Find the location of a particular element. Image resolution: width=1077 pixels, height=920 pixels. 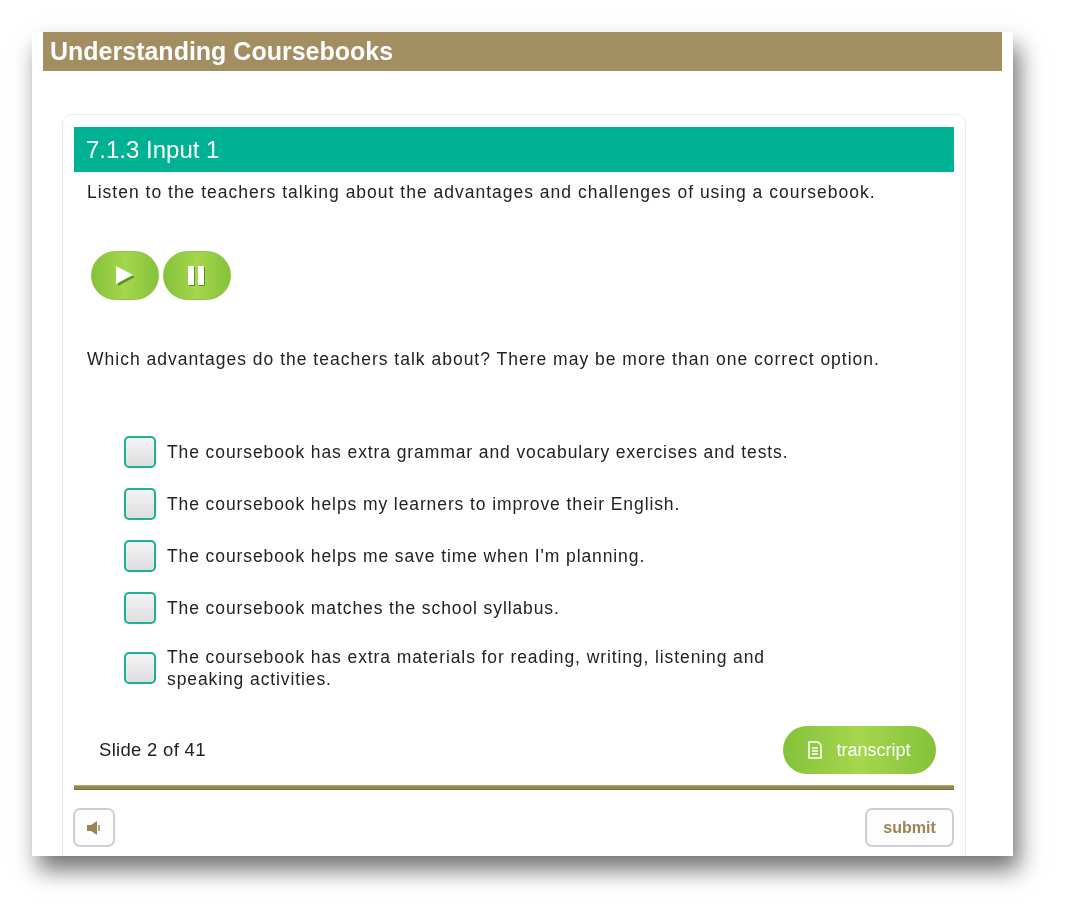

play-icon is located at coordinates (125, 275).